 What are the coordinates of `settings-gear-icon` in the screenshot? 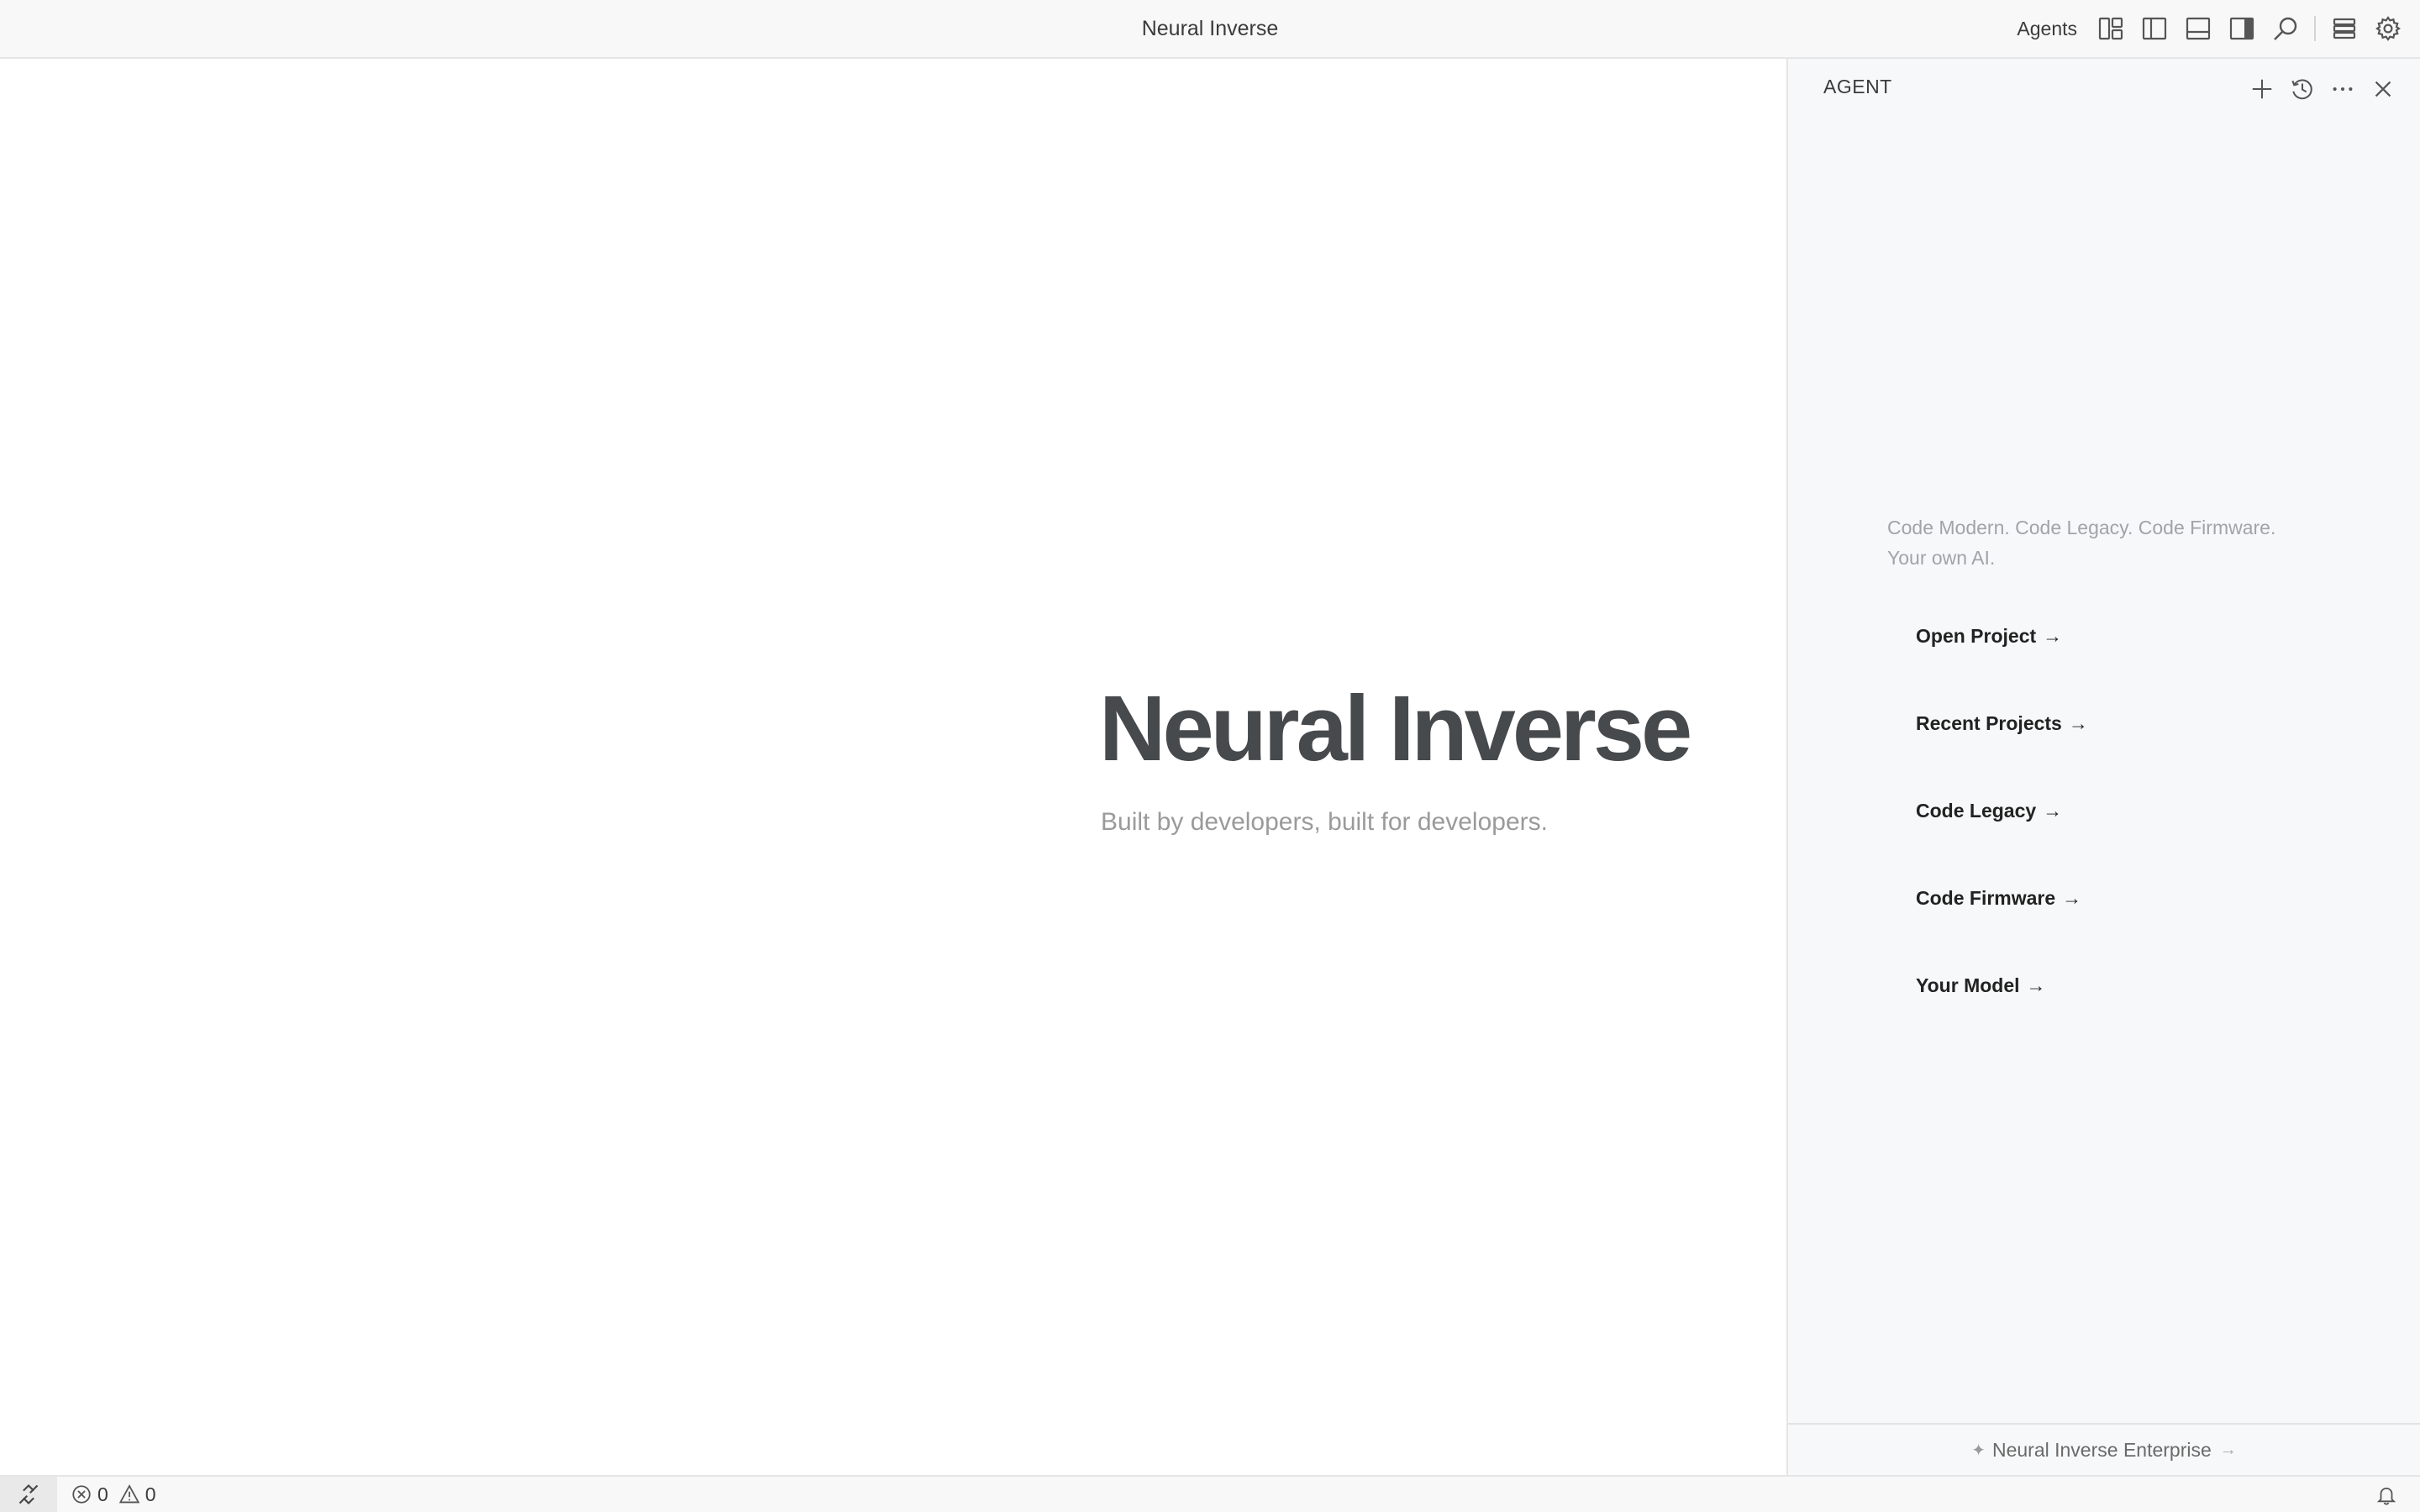 It's located at (2388, 28).